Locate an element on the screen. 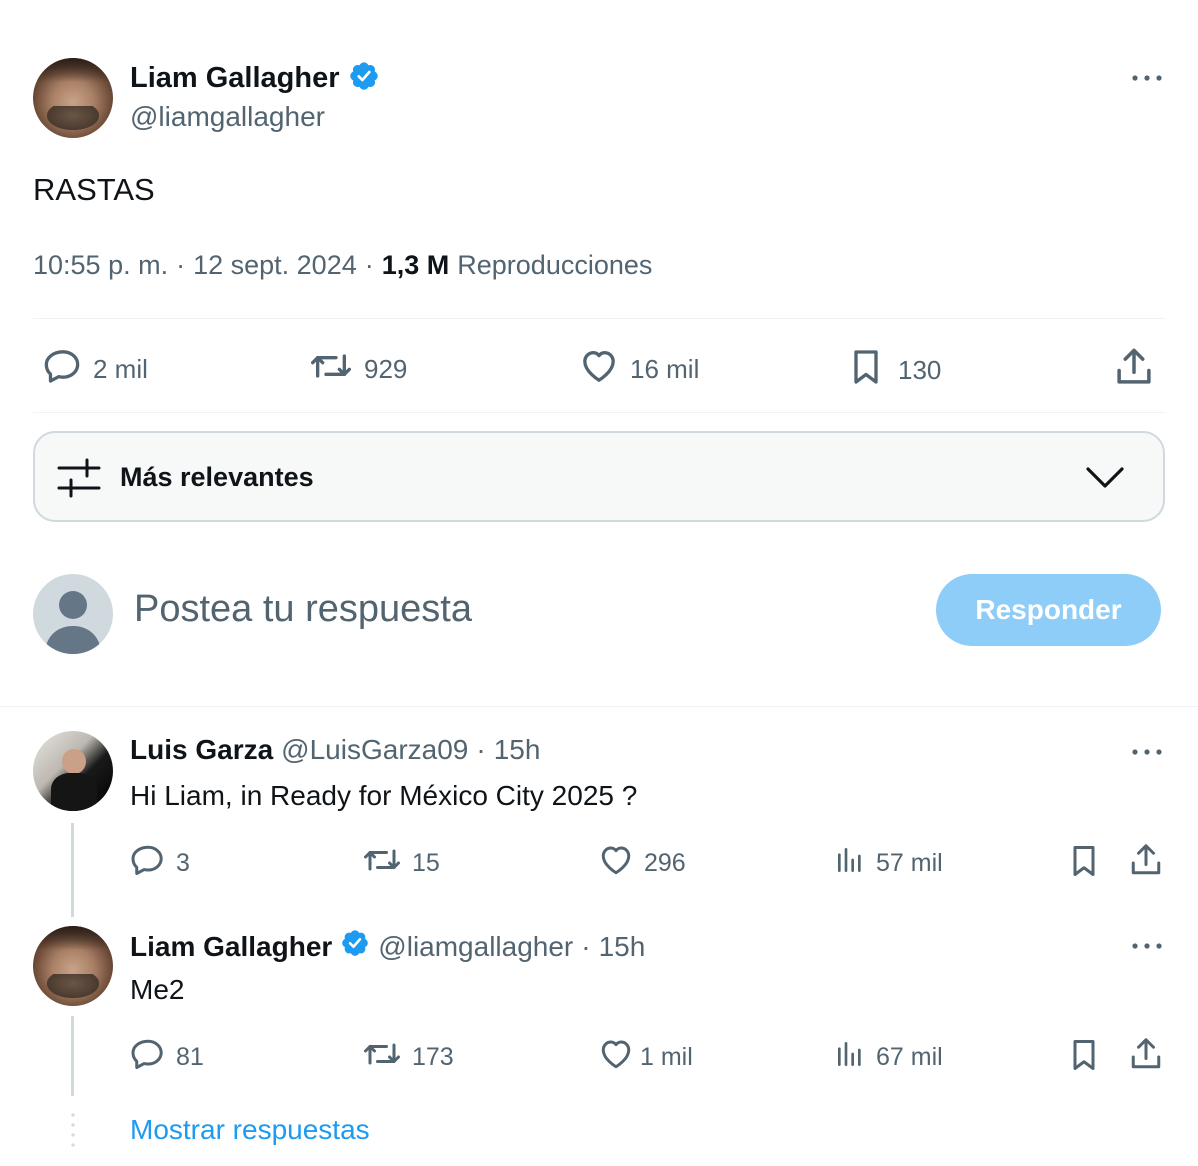 Image resolution: width=1198 pixels, height=1166 pixels. reply-submit-button: Responder is located at coordinates (1048, 610).